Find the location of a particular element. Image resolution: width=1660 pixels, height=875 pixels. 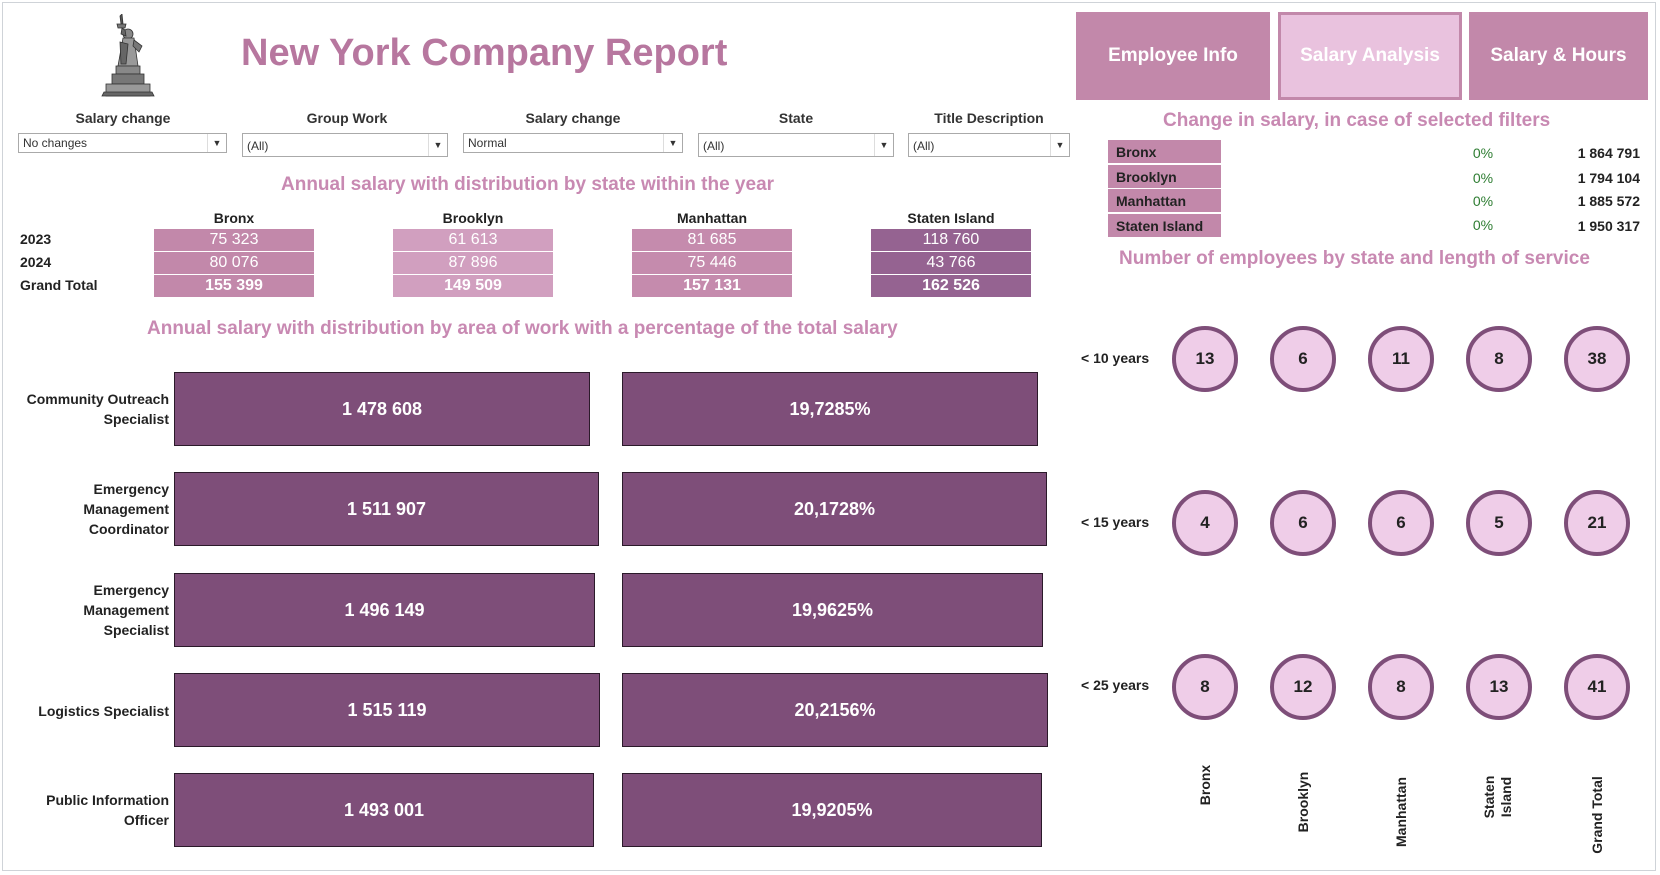

change-value: 1 885 572 is located at coordinates (1608, 201).